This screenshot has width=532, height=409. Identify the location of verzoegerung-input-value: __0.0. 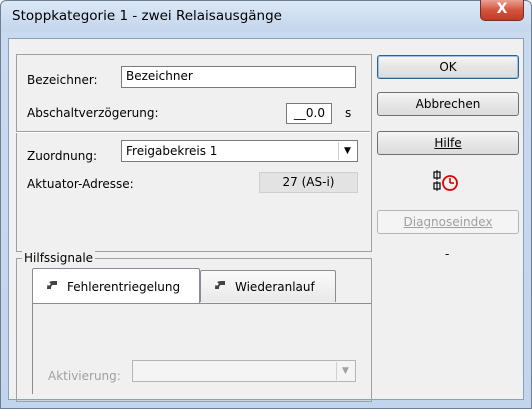
(309, 113).